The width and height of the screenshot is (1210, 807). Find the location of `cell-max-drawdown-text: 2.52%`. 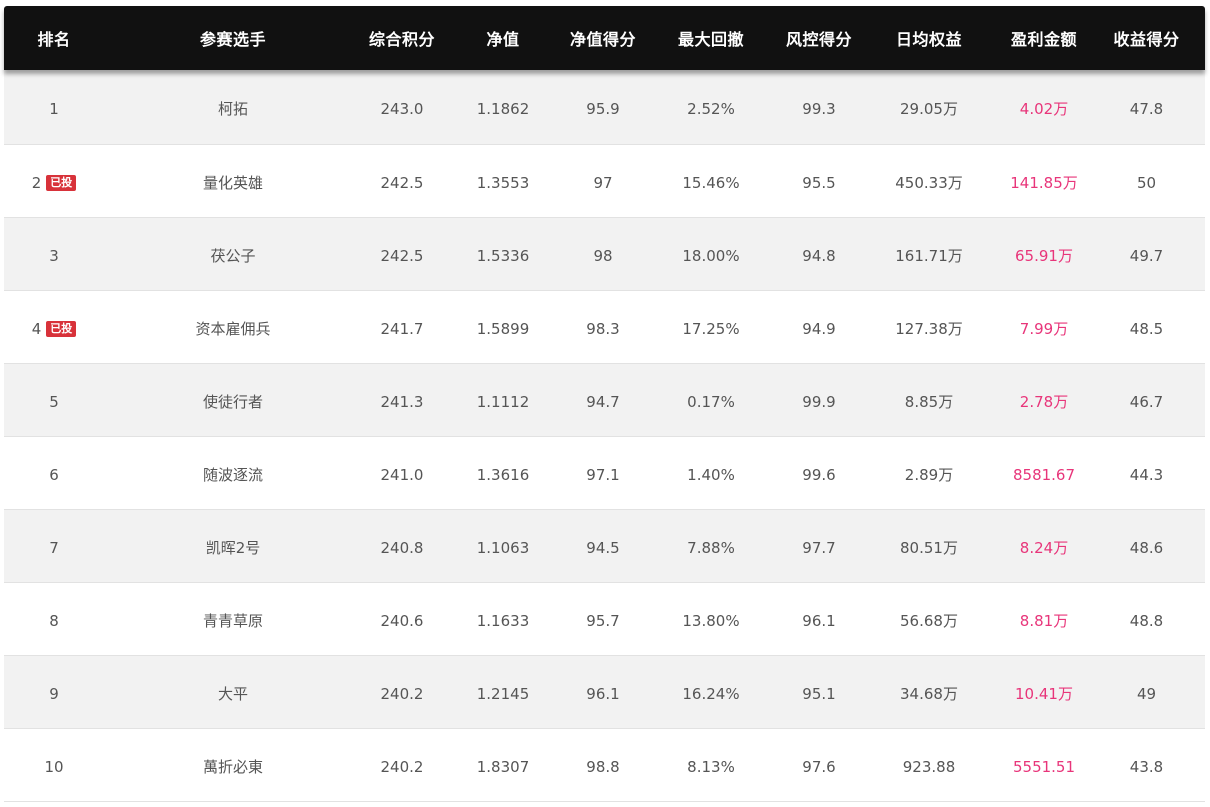

cell-max-drawdown-text: 2.52% is located at coordinates (711, 108).